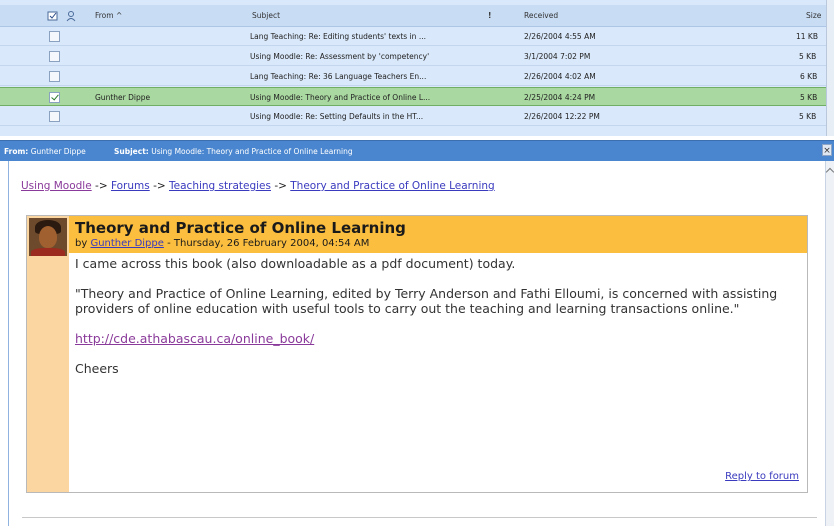 This screenshot has width=834, height=526. Describe the element at coordinates (71, 16) in the screenshot. I see `flag-person-column-icon` at that location.